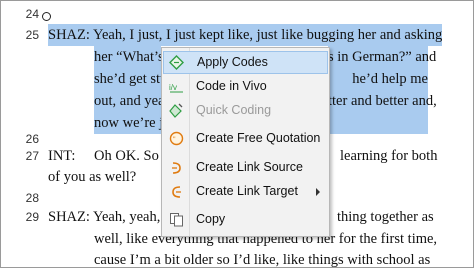 The height and width of the screenshot is (268, 474). Describe the element at coordinates (382, 101) in the screenshot. I see `transcript-text: tter and better and,` at that location.